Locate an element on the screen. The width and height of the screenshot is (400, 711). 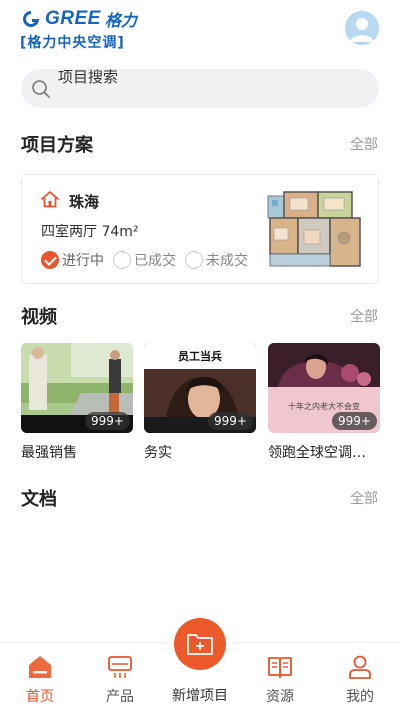
status-closed: 已成交 is located at coordinates (144, 260).